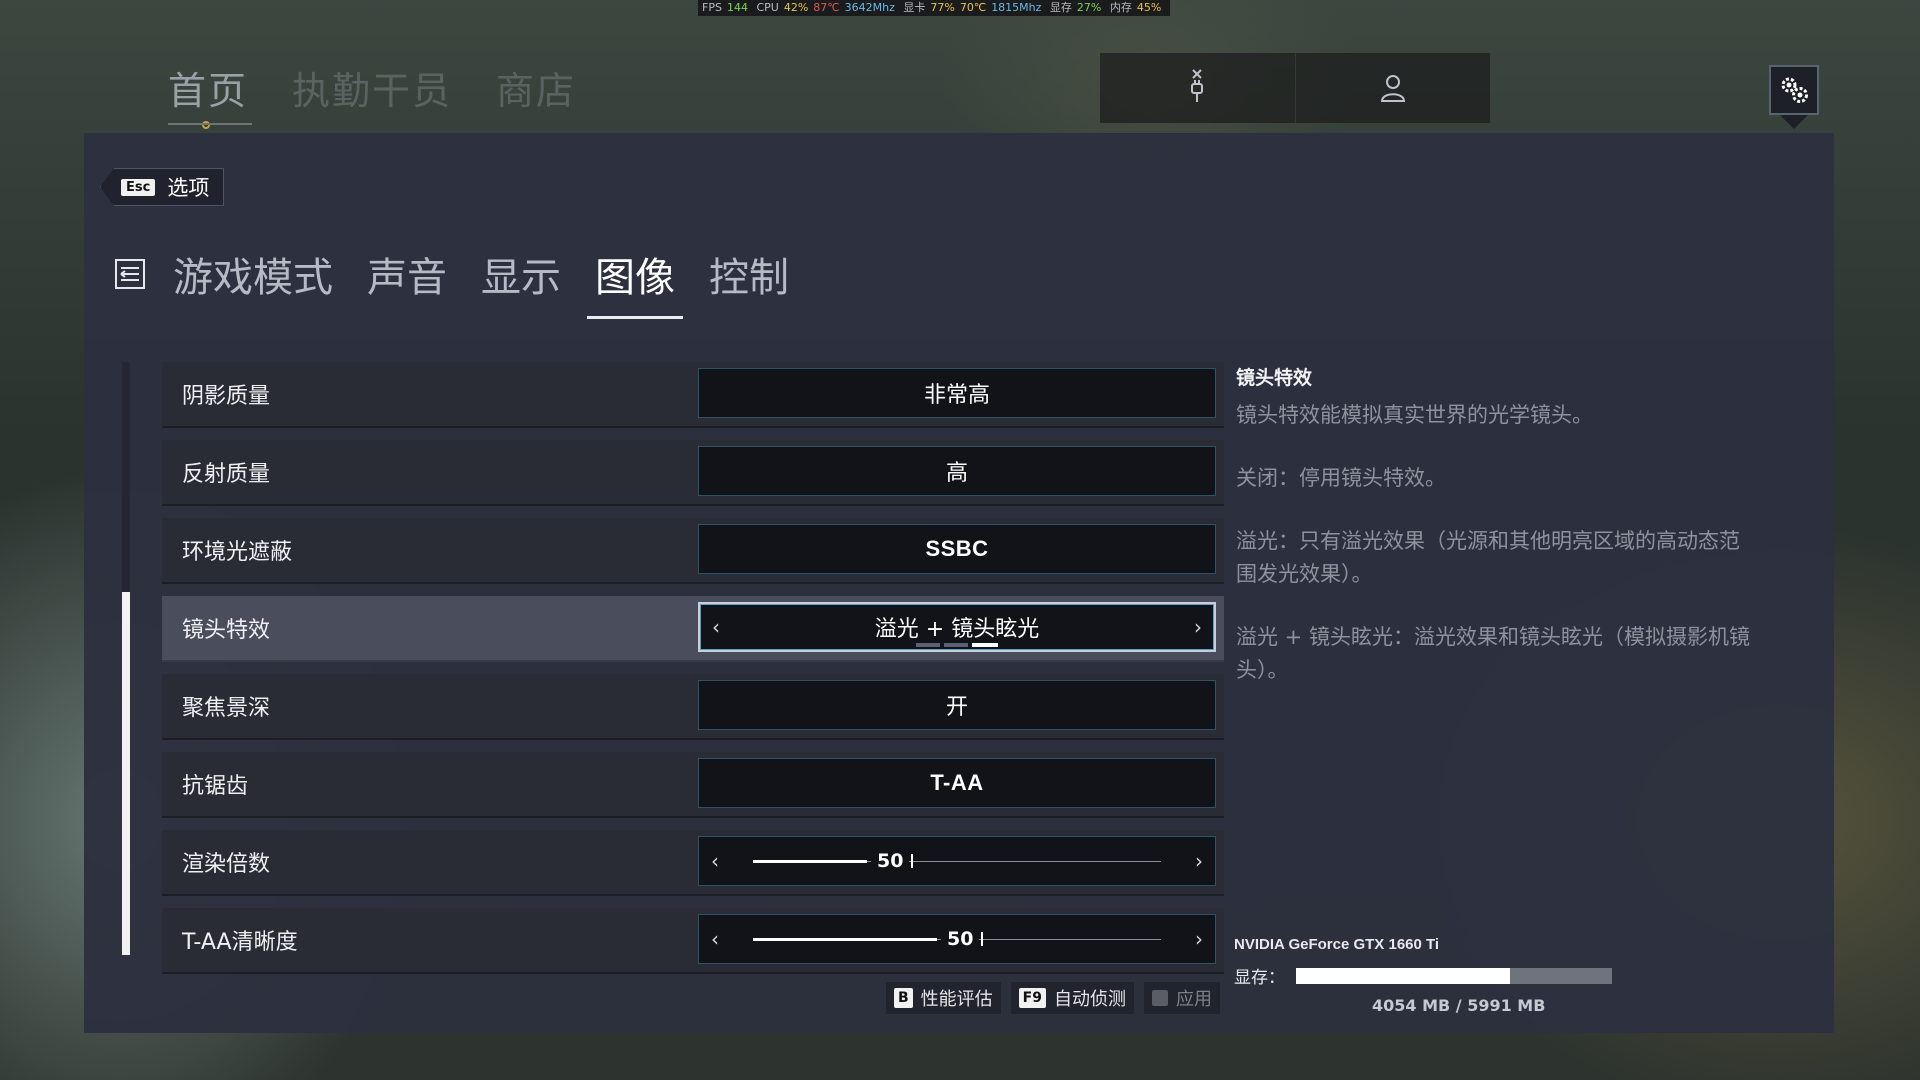 Image resolution: width=1920 pixels, height=1080 pixels. I want to click on gpu-label: 显卡, so click(914, 7).